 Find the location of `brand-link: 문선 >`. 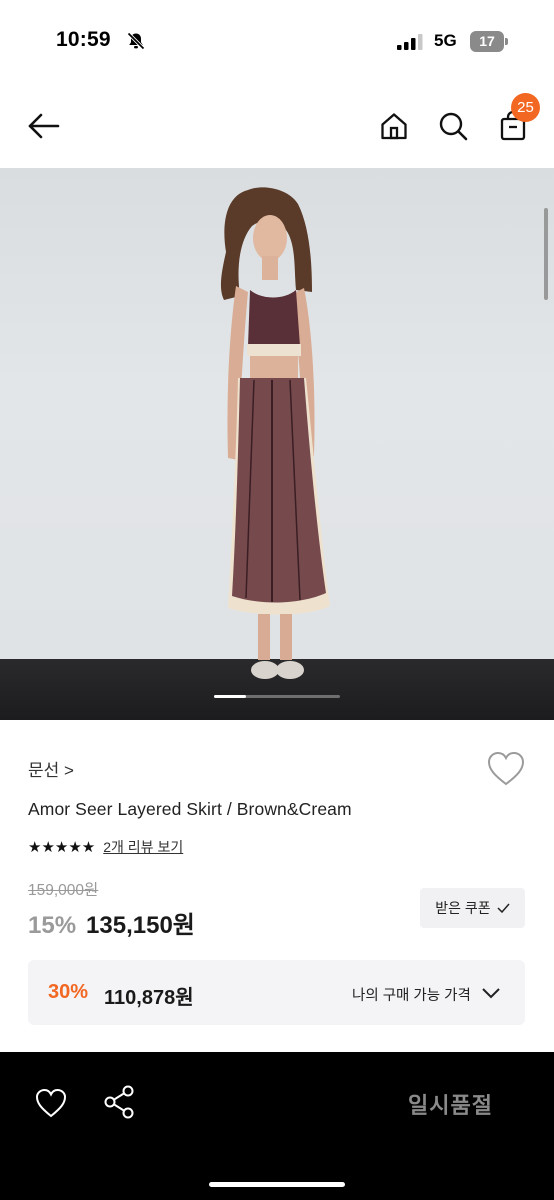

brand-link: 문선 > is located at coordinates (51, 768).